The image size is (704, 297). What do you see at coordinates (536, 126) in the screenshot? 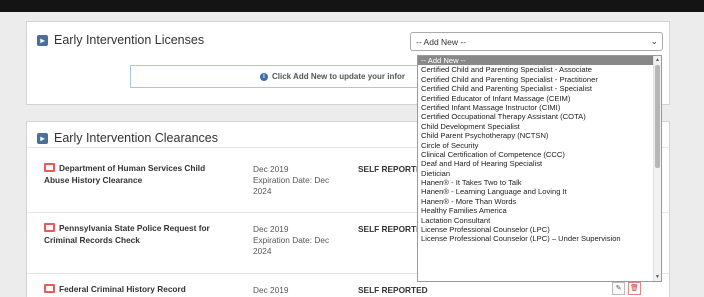
I see `dropdown-option: Child Development Specialist` at bounding box center [536, 126].